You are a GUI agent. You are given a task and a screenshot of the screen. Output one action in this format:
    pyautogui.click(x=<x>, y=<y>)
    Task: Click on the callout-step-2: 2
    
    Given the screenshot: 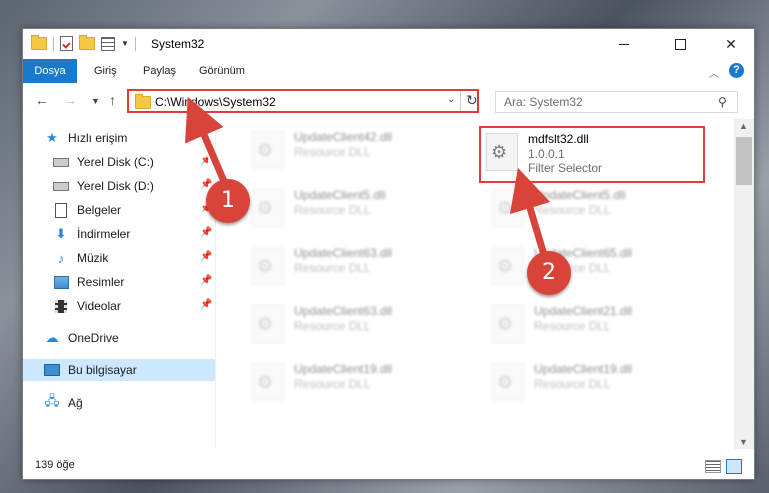 What is the action you would take?
    pyautogui.click(x=549, y=273)
    